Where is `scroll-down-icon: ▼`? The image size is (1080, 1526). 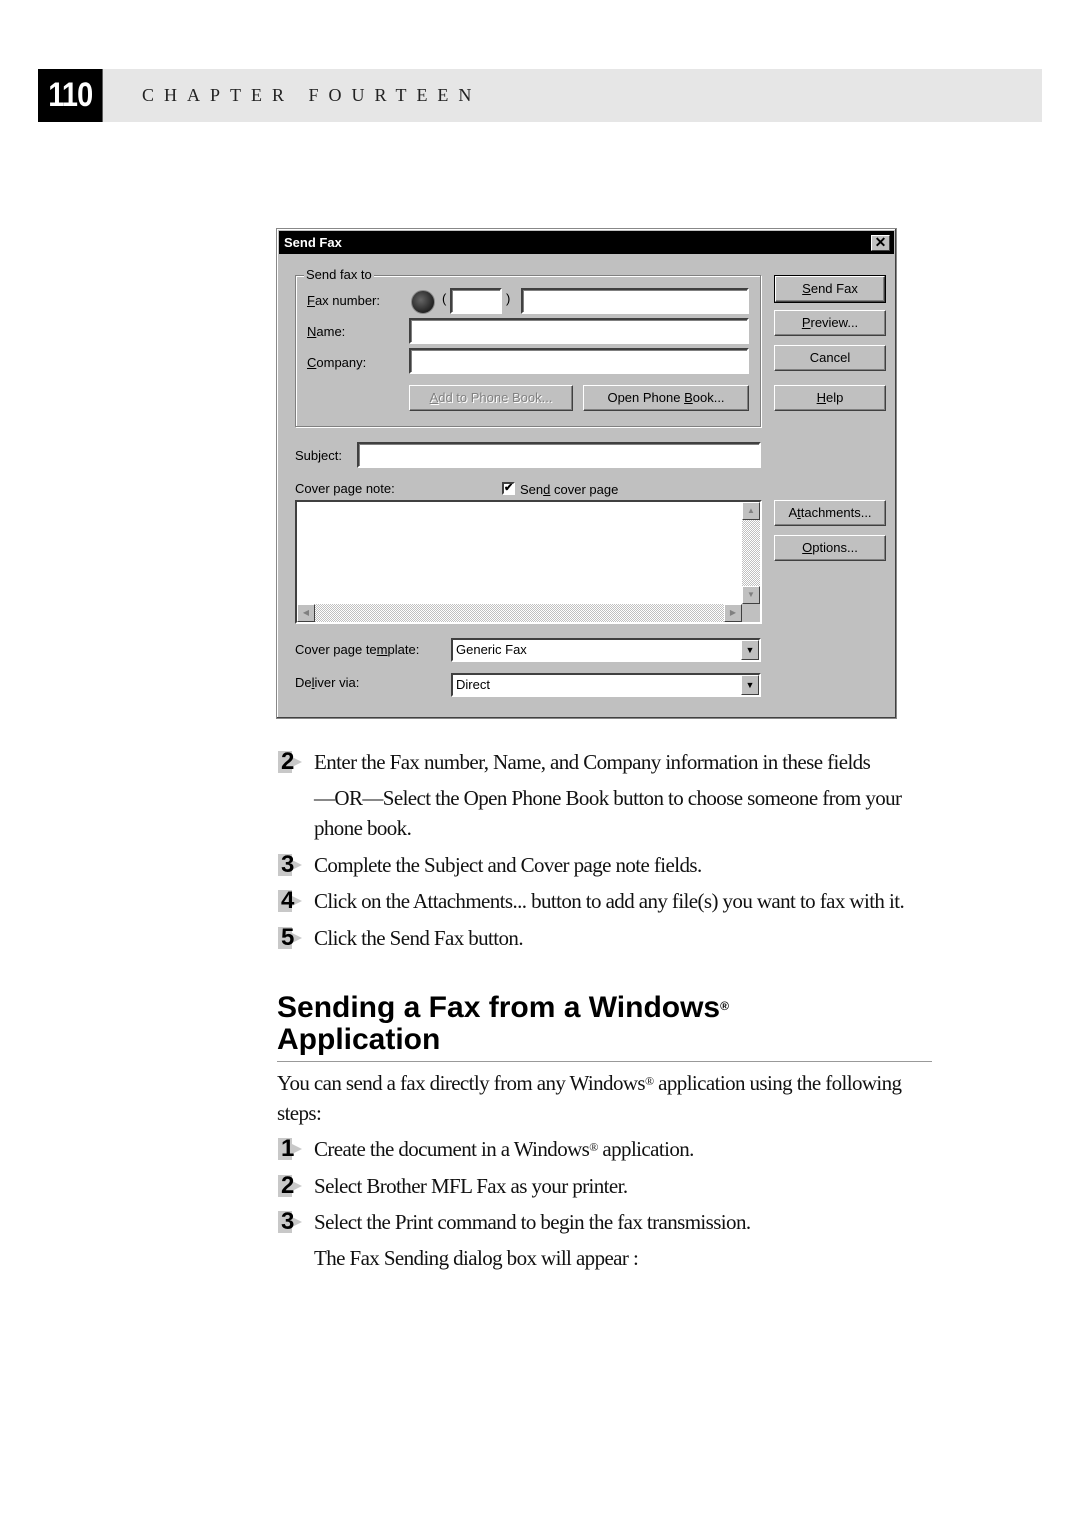
scroll-down-icon: ▼ is located at coordinates (751, 595).